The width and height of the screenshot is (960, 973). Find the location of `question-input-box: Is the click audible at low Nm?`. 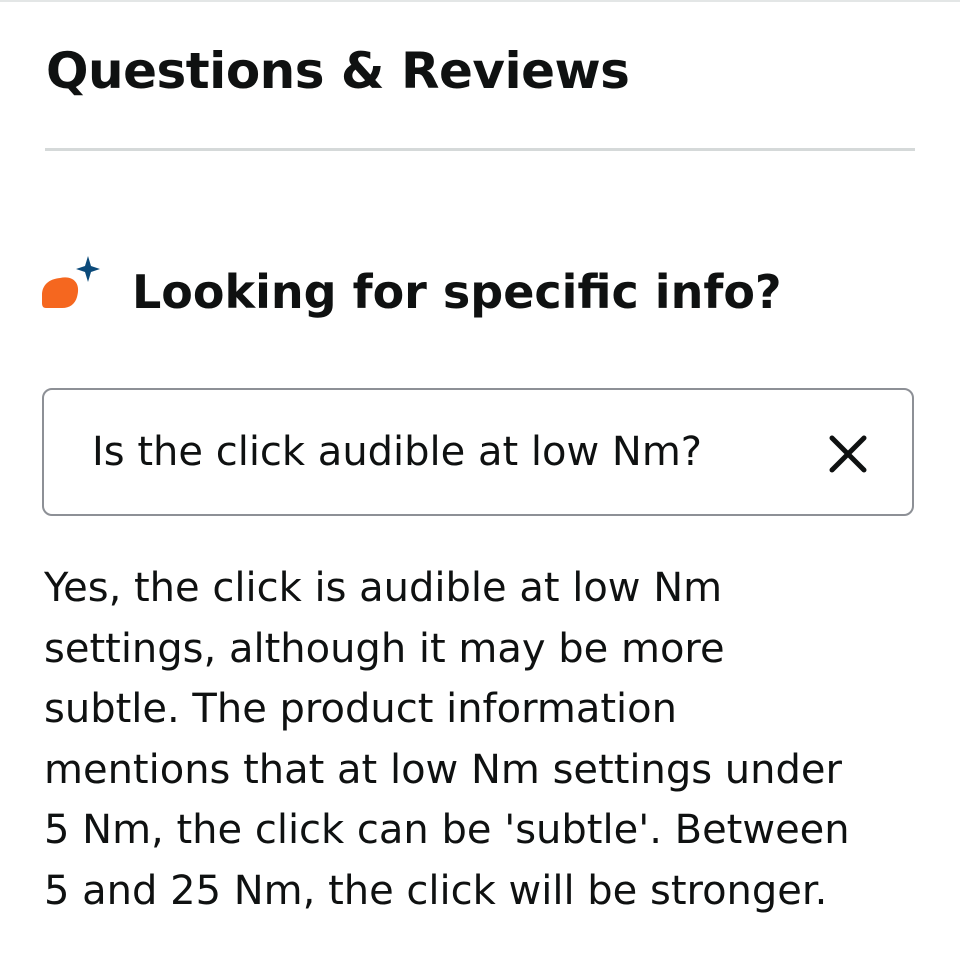

question-input-box: Is the click audible at low Nm? is located at coordinates (478, 452).